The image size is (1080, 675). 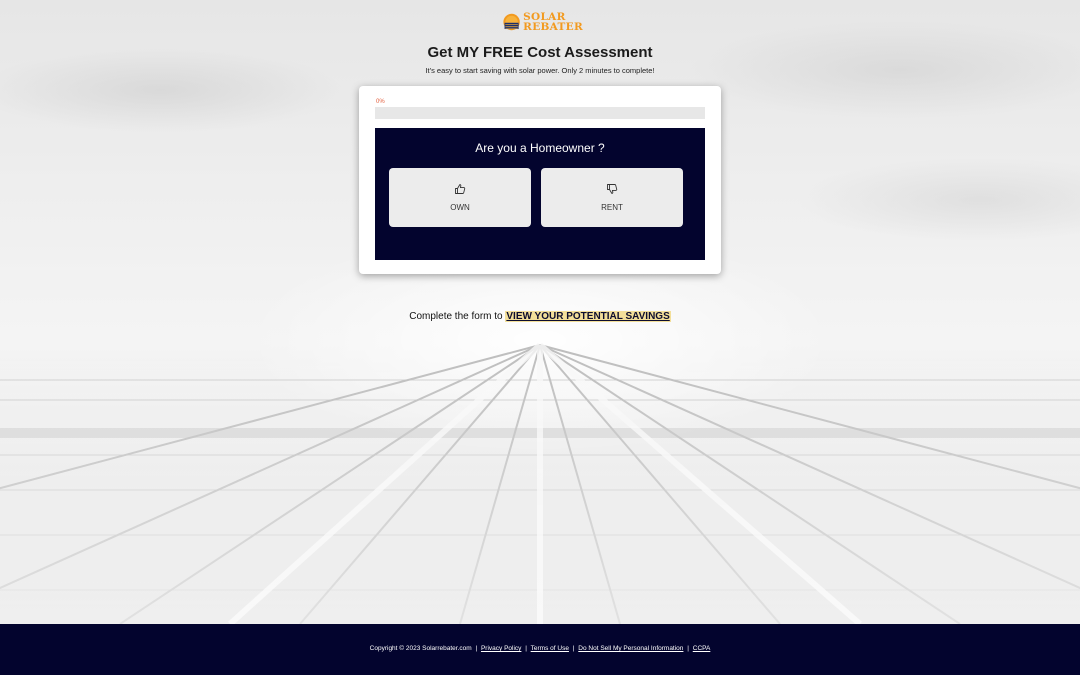 What do you see at coordinates (588, 316) in the screenshot?
I see `view-savings-link: VIEW YOUR POTENTIAL SAVINGS` at bounding box center [588, 316].